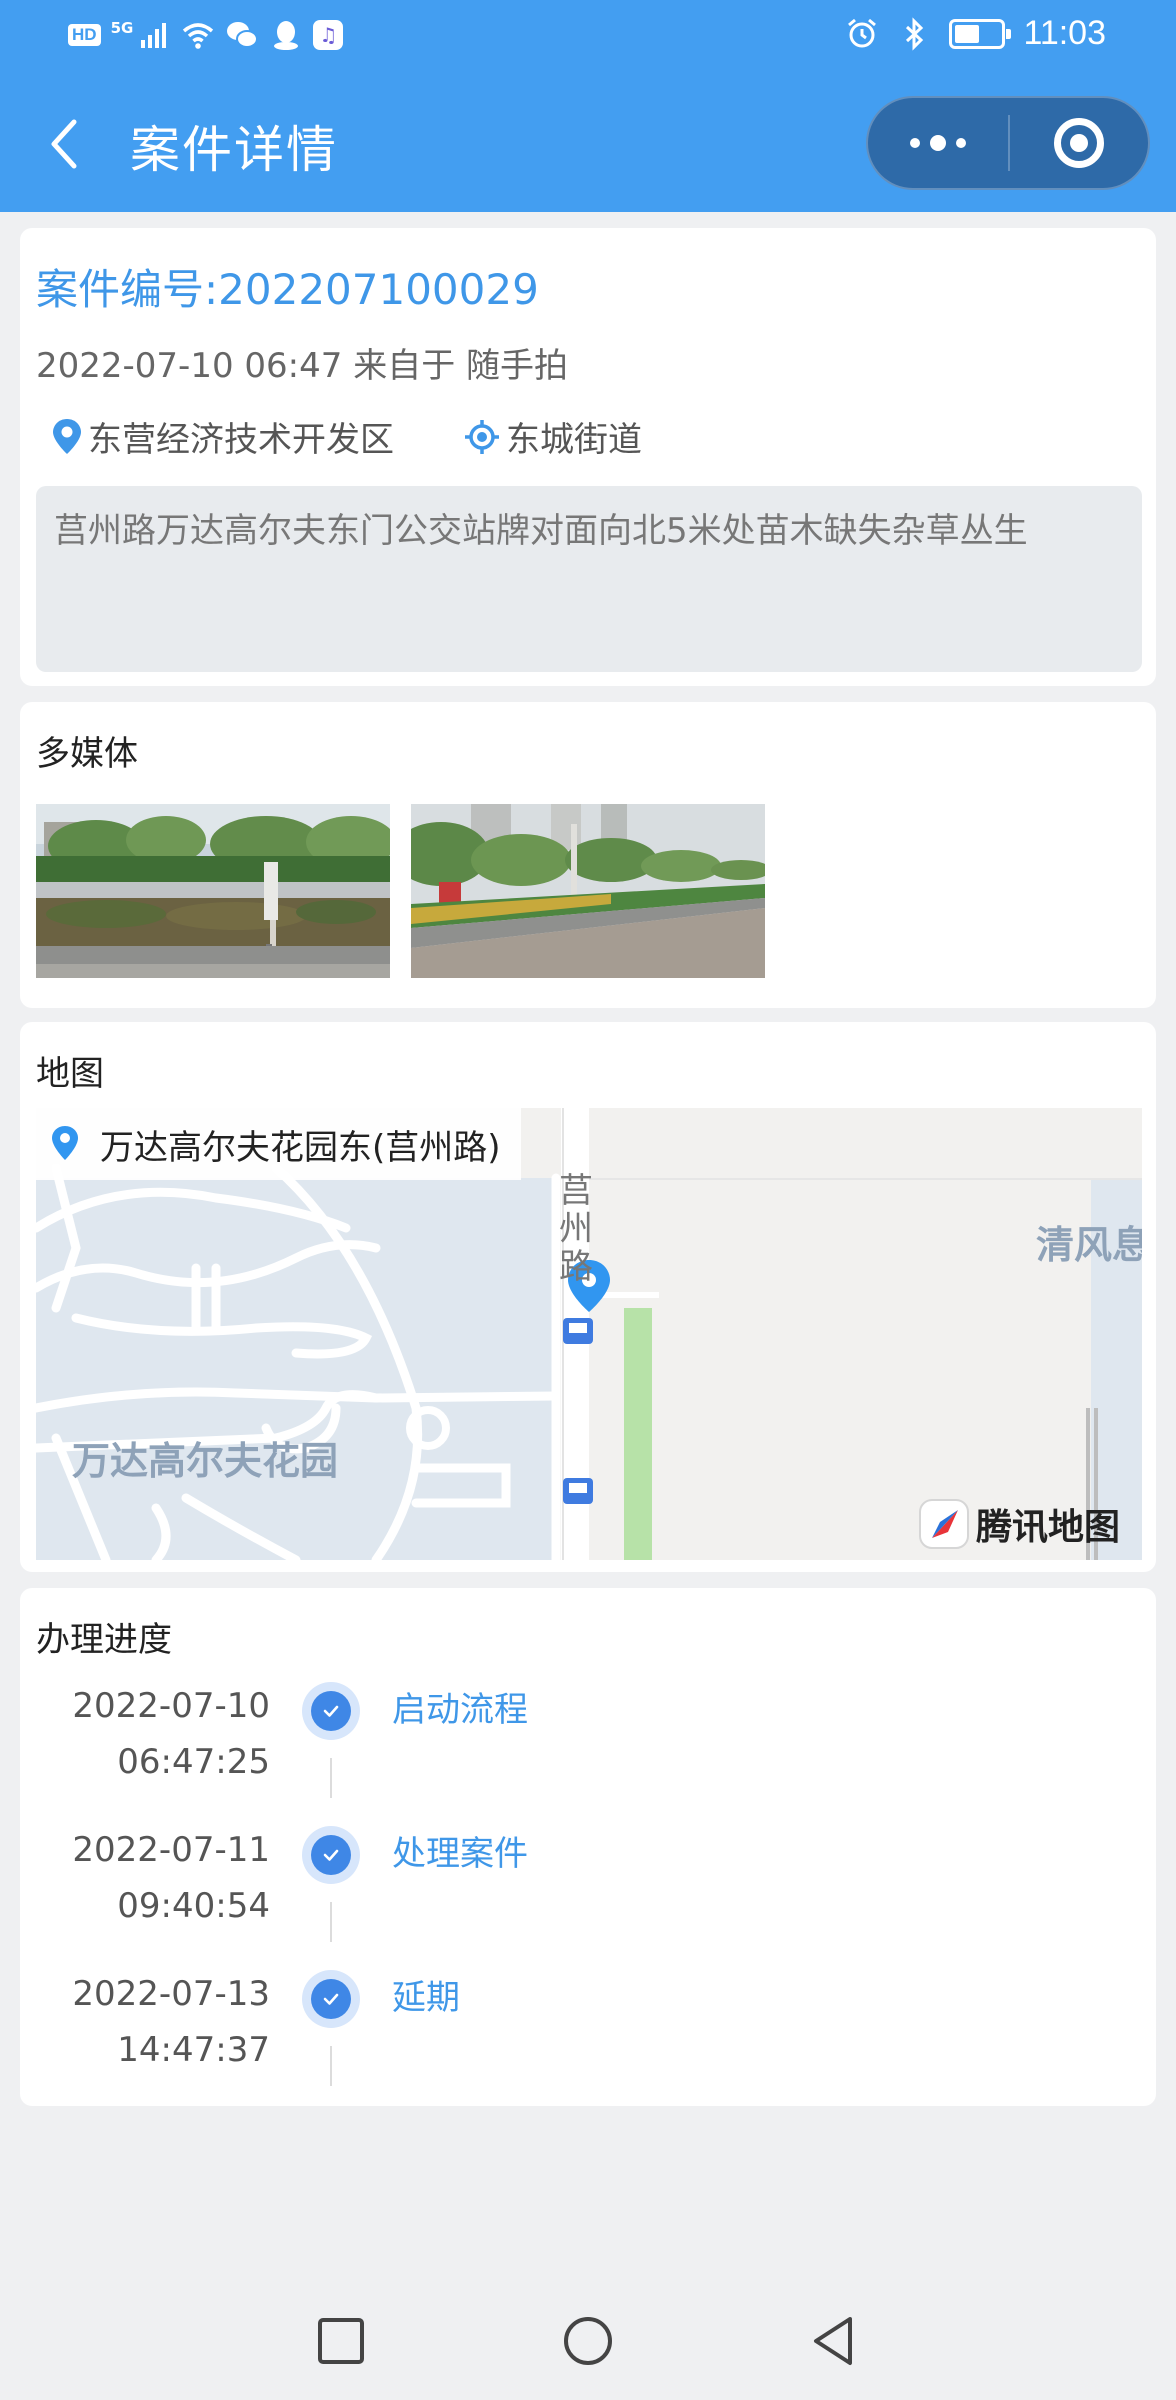  I want to click on case-description: 莒州路万达高尔夫东门公交站牌对面向北5米处苗木缺失杂草丛生, so click(589, 579).